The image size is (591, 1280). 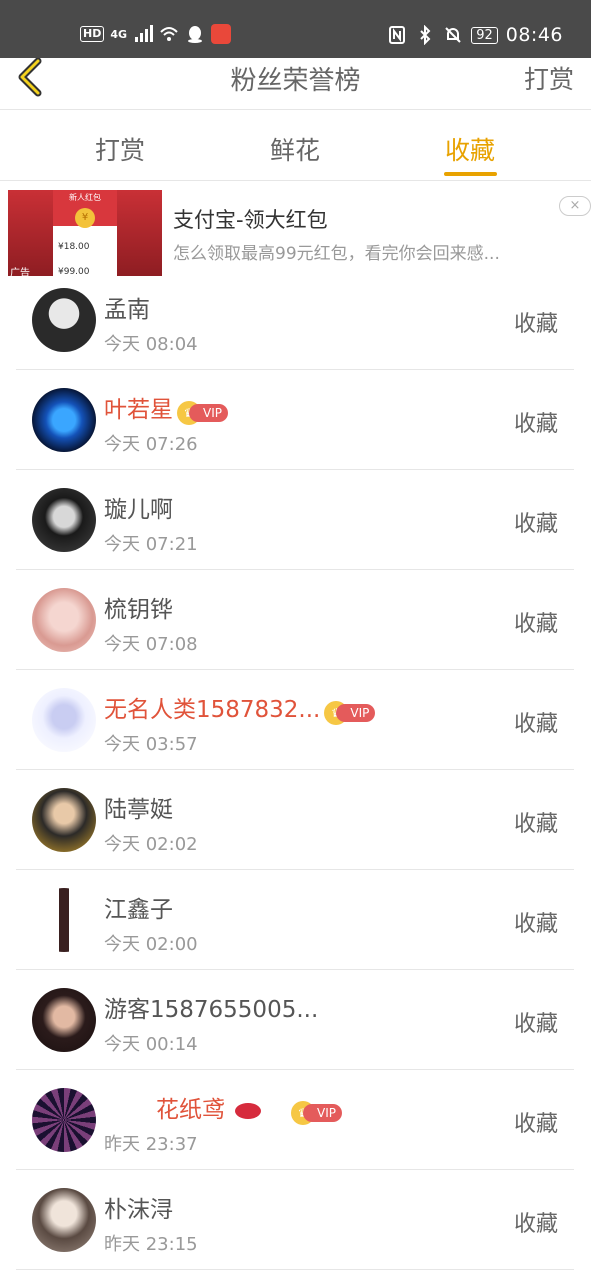 I want to click on list-item: 孟南 今天 08:04 收藏, so click(x=295, y=320).